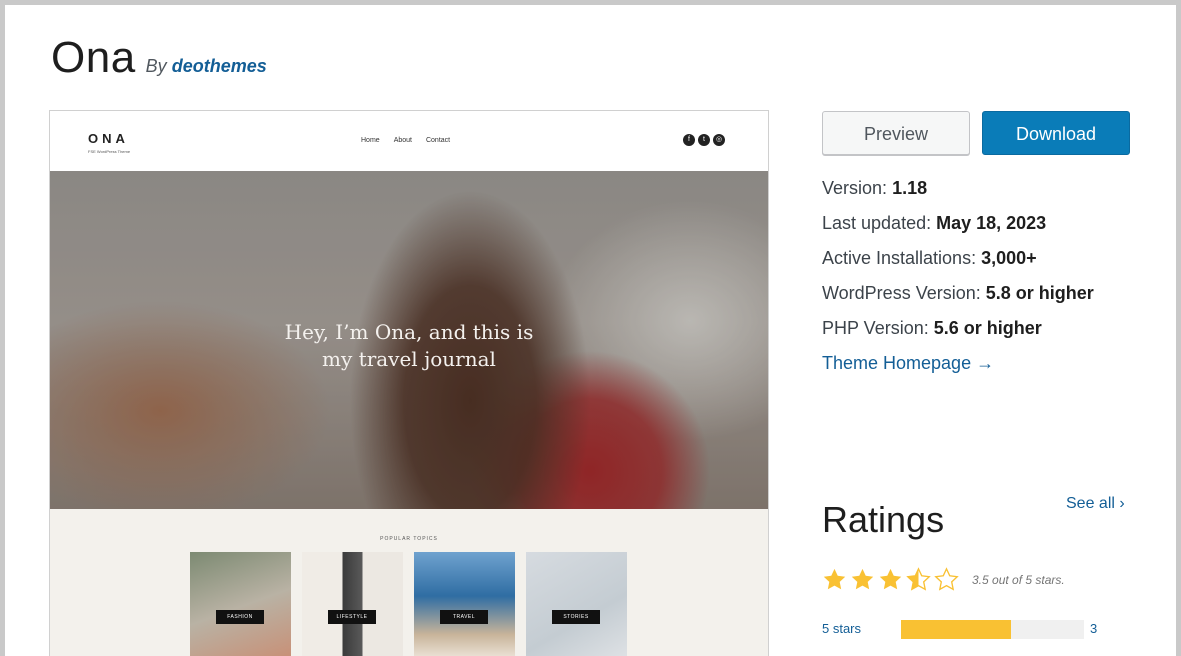 The height and width of the screenshot is (656, 1181). Describe the element at coordinates (576, 604) in the screenshot. I see `topic-card-stories: STORIES` at that location.